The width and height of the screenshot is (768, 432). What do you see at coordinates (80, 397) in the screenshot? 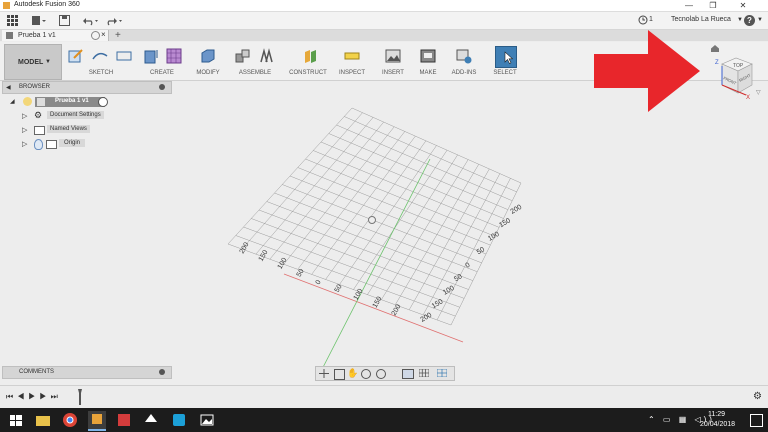
I see `timeline-marker-icon` at bounding box center [80, 397].